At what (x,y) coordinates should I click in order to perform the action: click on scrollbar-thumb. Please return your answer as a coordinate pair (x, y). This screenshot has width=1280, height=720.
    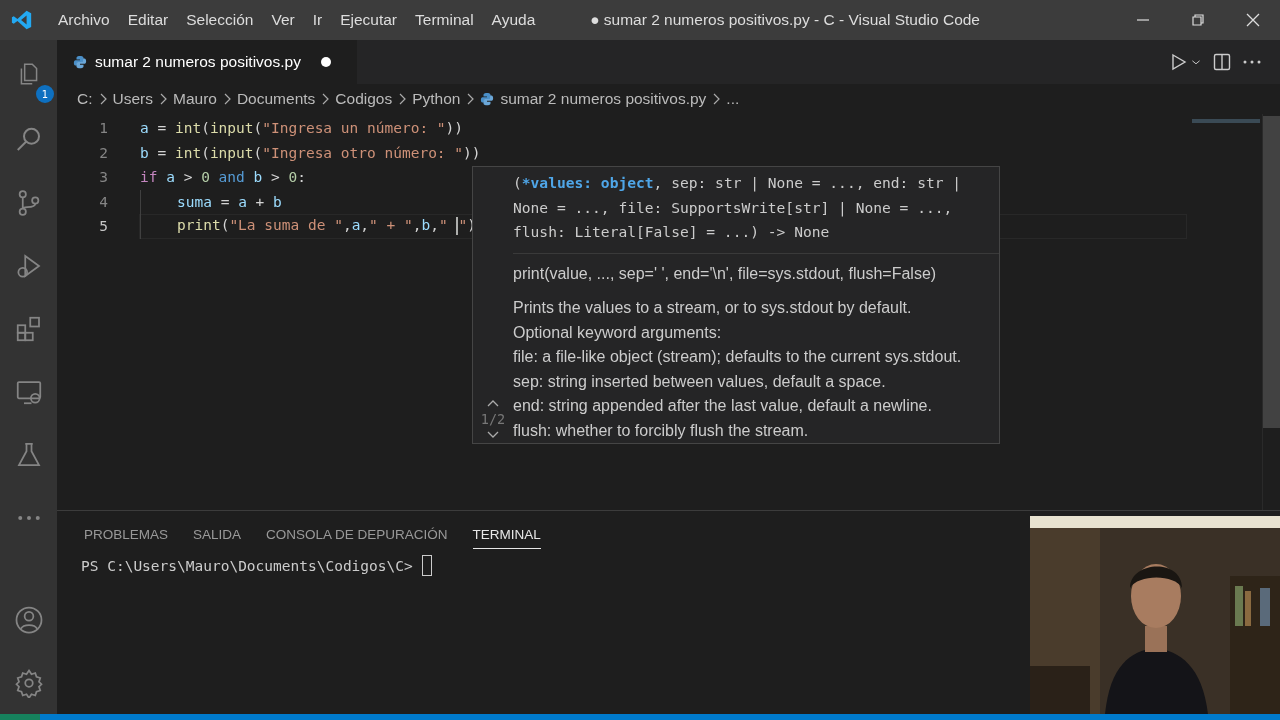
    Looking at the image, I should click on (1271, 272).